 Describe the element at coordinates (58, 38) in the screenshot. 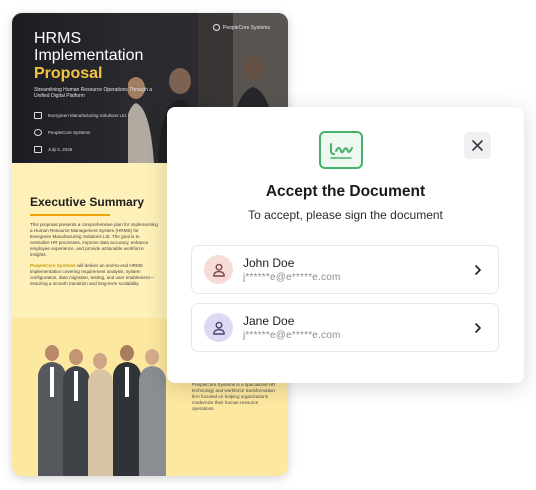

I see `cover-title-line1: HRMS` at that location.